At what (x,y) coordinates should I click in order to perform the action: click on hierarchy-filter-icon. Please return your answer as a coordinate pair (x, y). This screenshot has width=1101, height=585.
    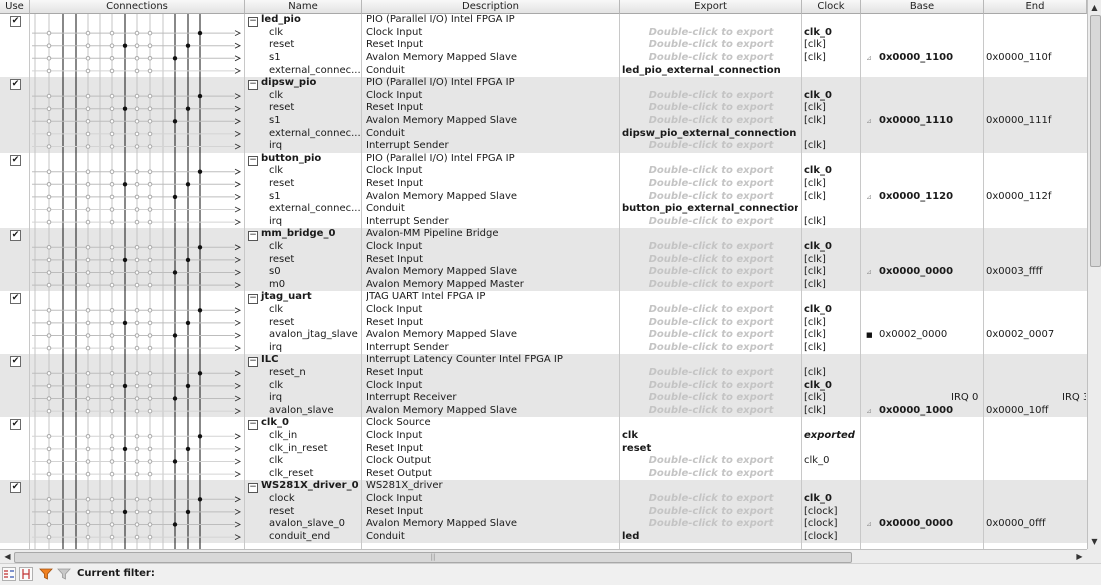
    Looking at the image, I should click on (9, 574).